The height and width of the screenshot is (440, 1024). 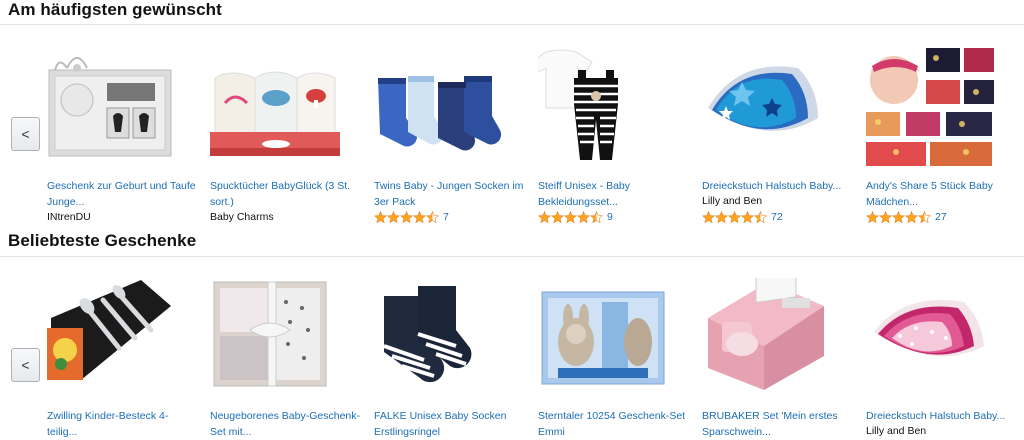 What do you see at coordinates (449, 194) in the screenshot?
I see `product-title-link: Twins Baby - Jungen Socken im 3er Pack` at bounding box center [449, 194].